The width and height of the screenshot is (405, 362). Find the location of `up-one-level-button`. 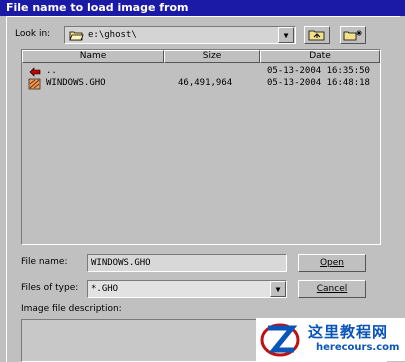

up-one-level-button is located at coordinates (317, 35).